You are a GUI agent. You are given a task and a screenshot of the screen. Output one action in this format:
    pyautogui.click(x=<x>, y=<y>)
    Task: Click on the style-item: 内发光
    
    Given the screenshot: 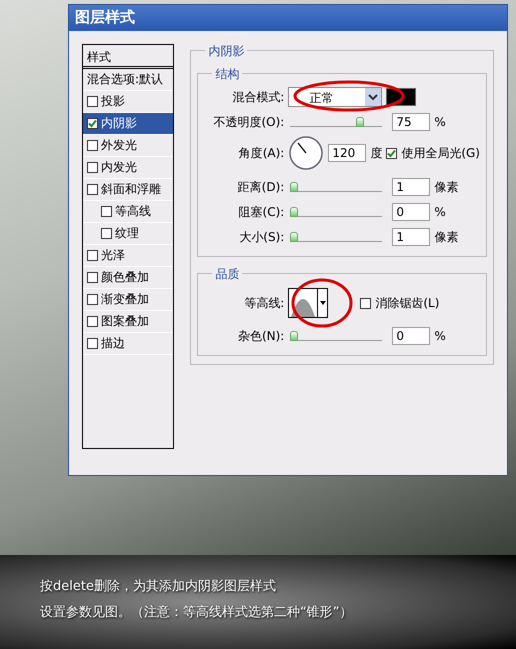 What is the action you would take?
    pyautogui.click(x=128, y=168)
    